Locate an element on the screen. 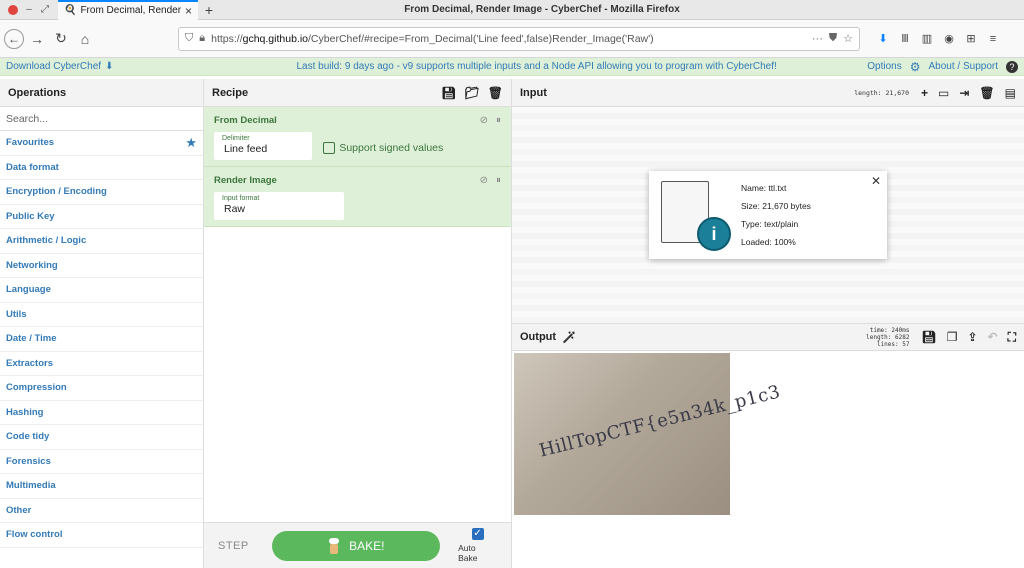  chef-icon is located at coordinates (334, 545).